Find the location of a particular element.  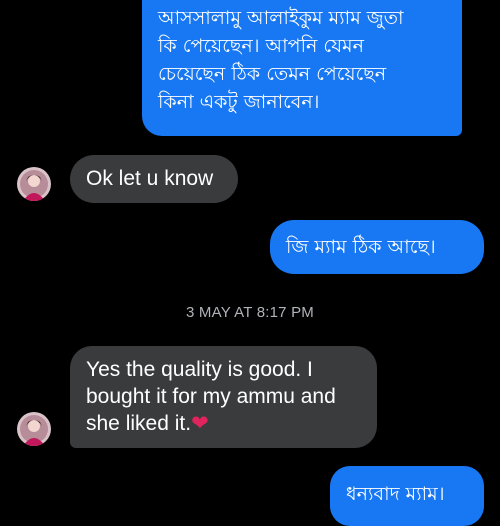

message-text-line: Yes the quality is good. I is located at coordinates (199, 369).